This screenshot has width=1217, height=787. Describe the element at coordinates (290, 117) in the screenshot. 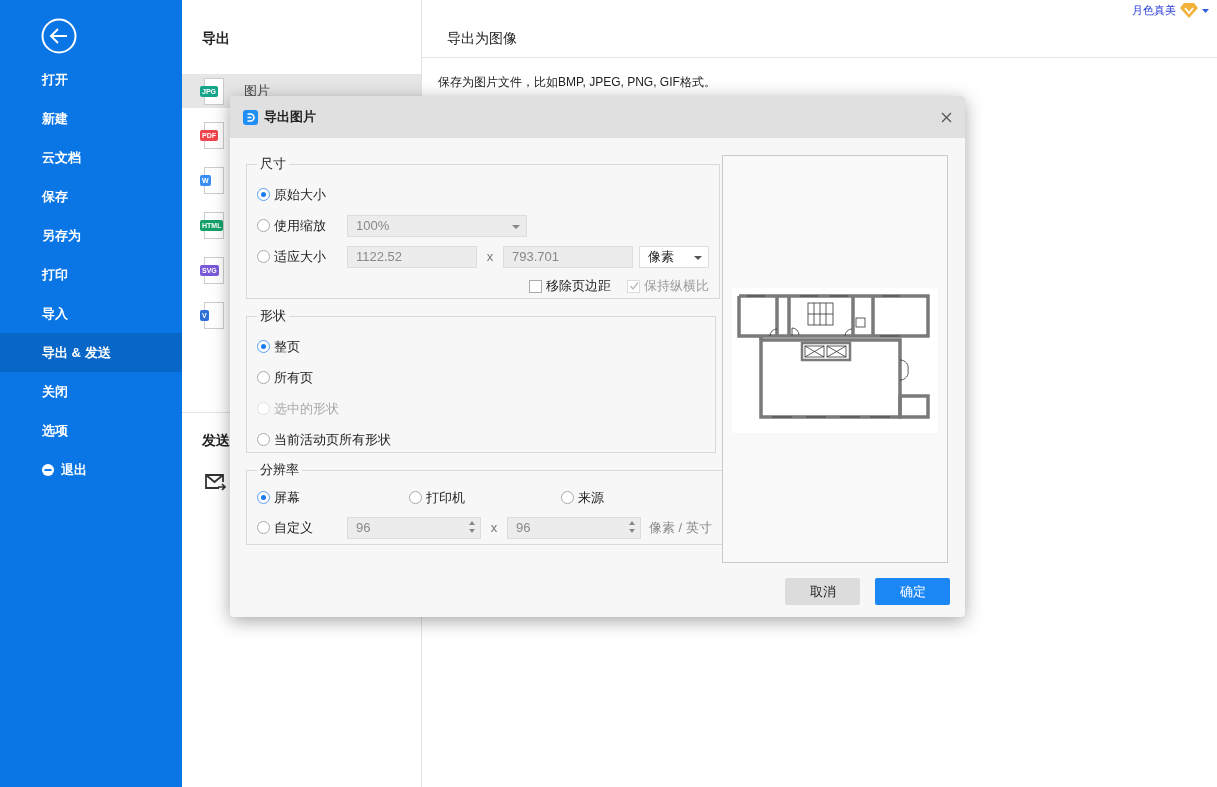

I see `dialog-title: 导出图片` at that location.